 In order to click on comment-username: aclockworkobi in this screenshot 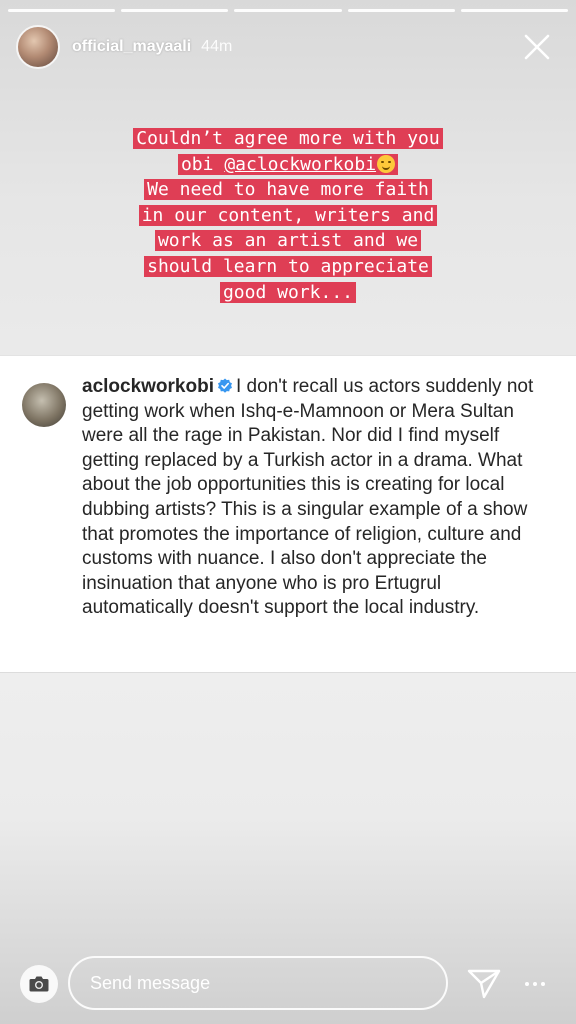, I will do `click(148, 386)`.